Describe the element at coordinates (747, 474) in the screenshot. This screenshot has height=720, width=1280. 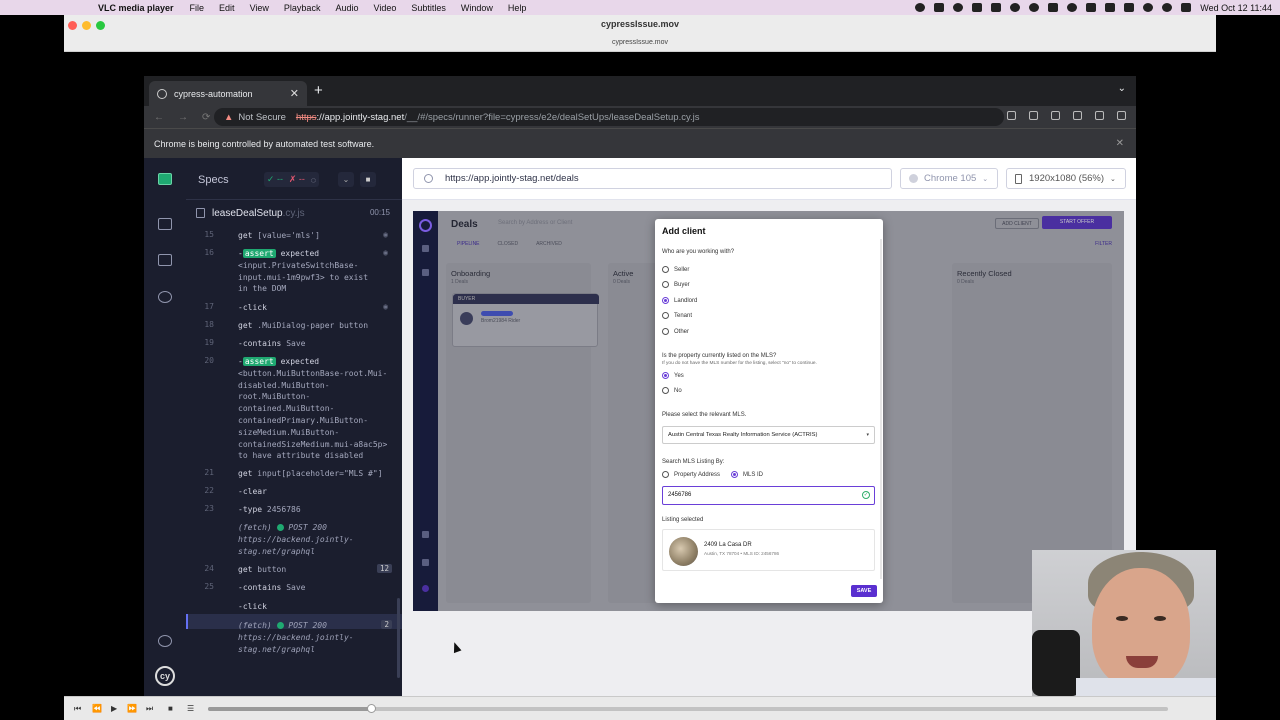
I see `radio-mls-id: MLS ID` at that location.